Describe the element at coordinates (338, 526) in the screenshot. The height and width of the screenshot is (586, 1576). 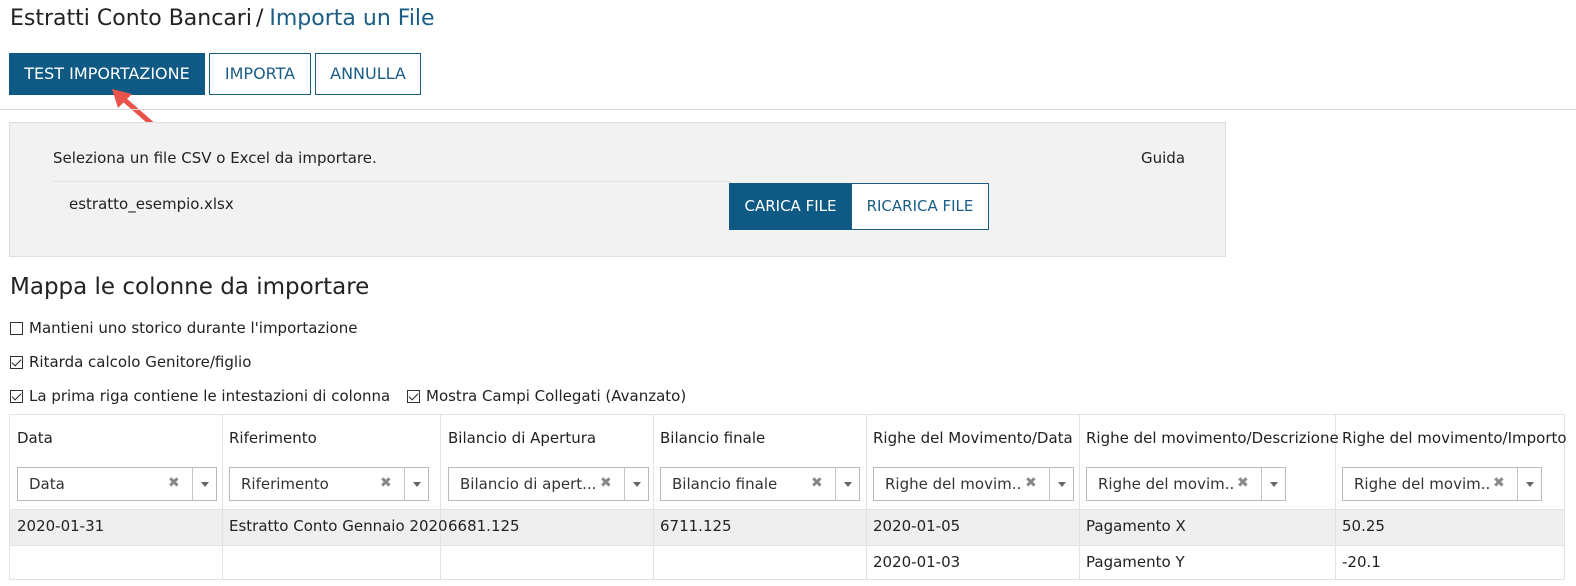
I see `table-cell: Estratto Conto Gennaio 2020` at that location.